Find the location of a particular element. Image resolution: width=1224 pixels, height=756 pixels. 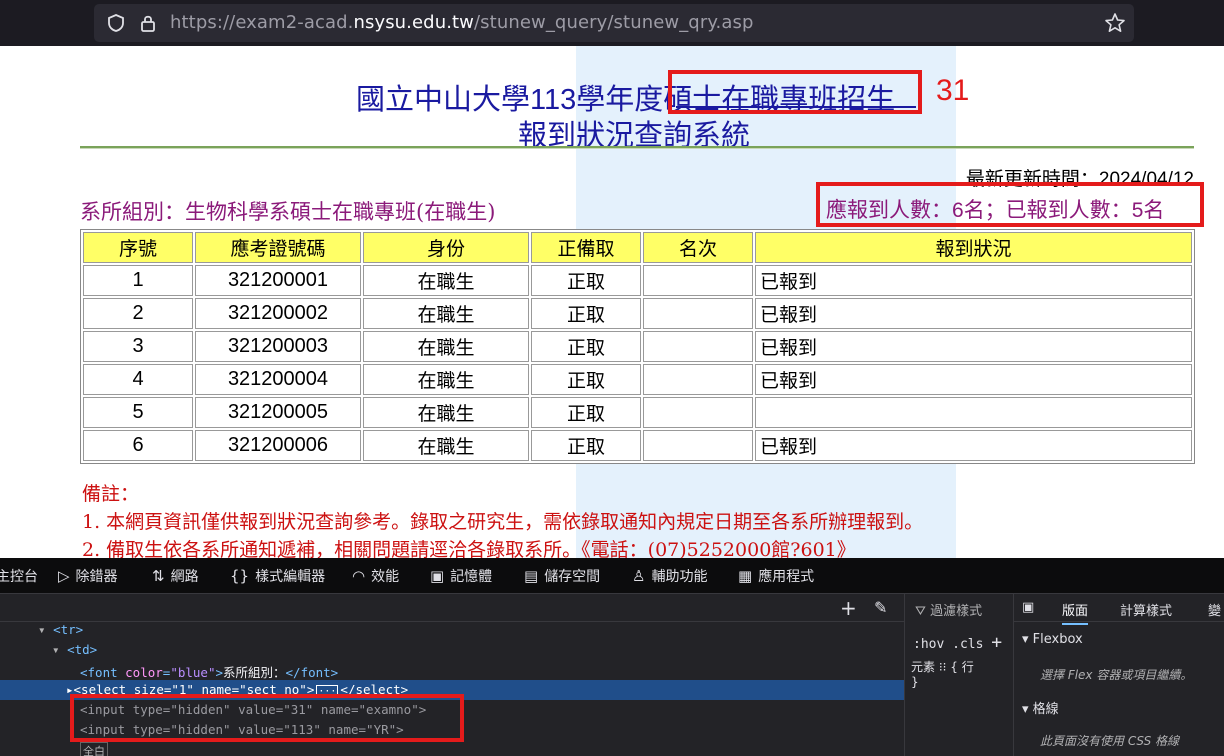

divider is located at coordinates (637, 147).